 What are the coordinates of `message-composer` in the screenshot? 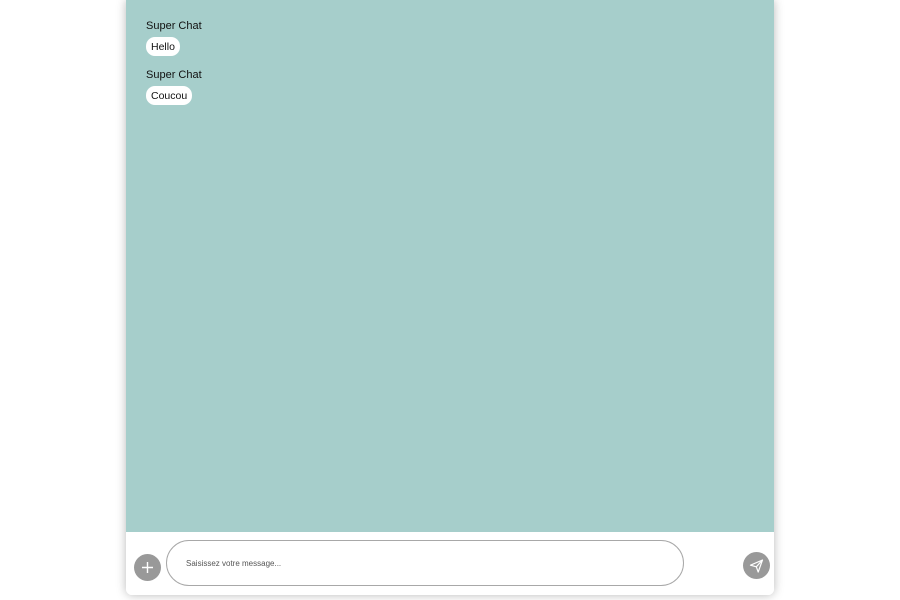 It's located at (450, 563).